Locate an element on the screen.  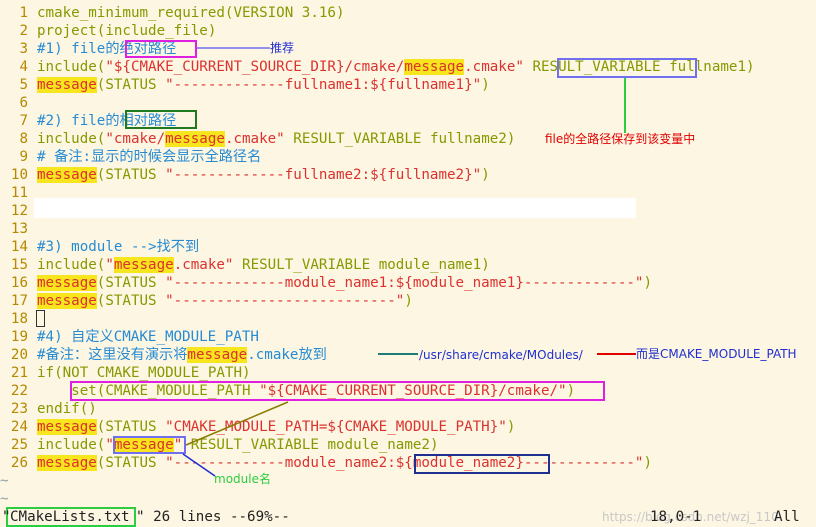
annot-instead-module-path: 而是CMAKE_MODULE_PATH is located at coordinates (716, 354).